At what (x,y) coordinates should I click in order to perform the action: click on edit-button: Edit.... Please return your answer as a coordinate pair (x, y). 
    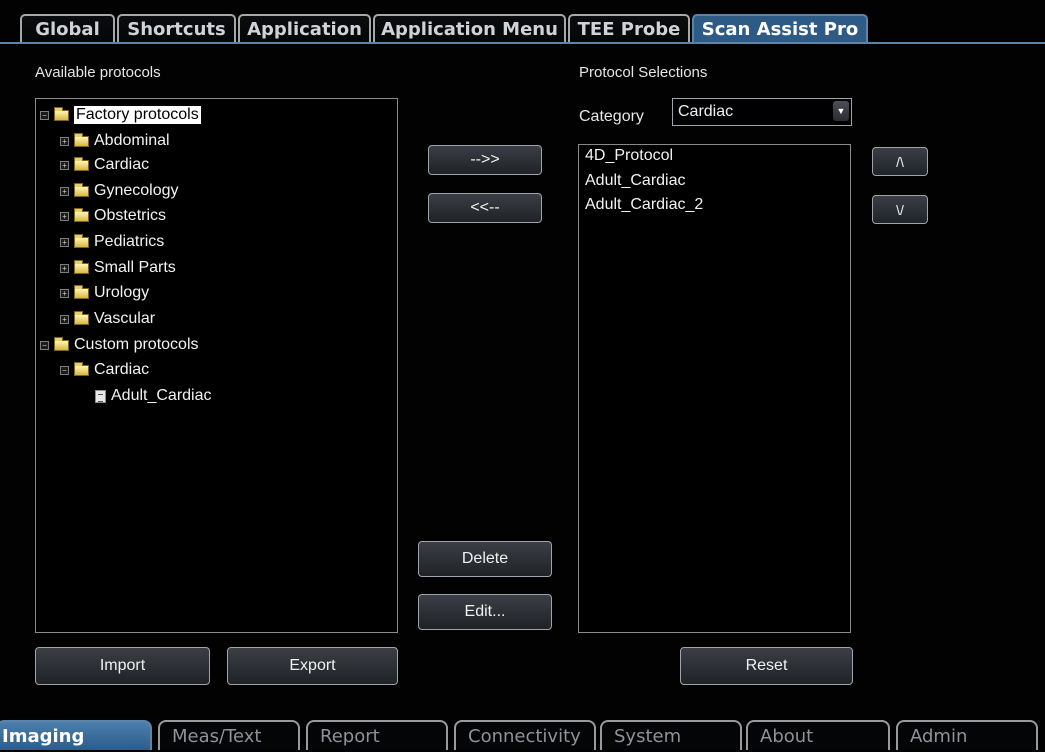
    Looking at the image, I should click on (485, 612).